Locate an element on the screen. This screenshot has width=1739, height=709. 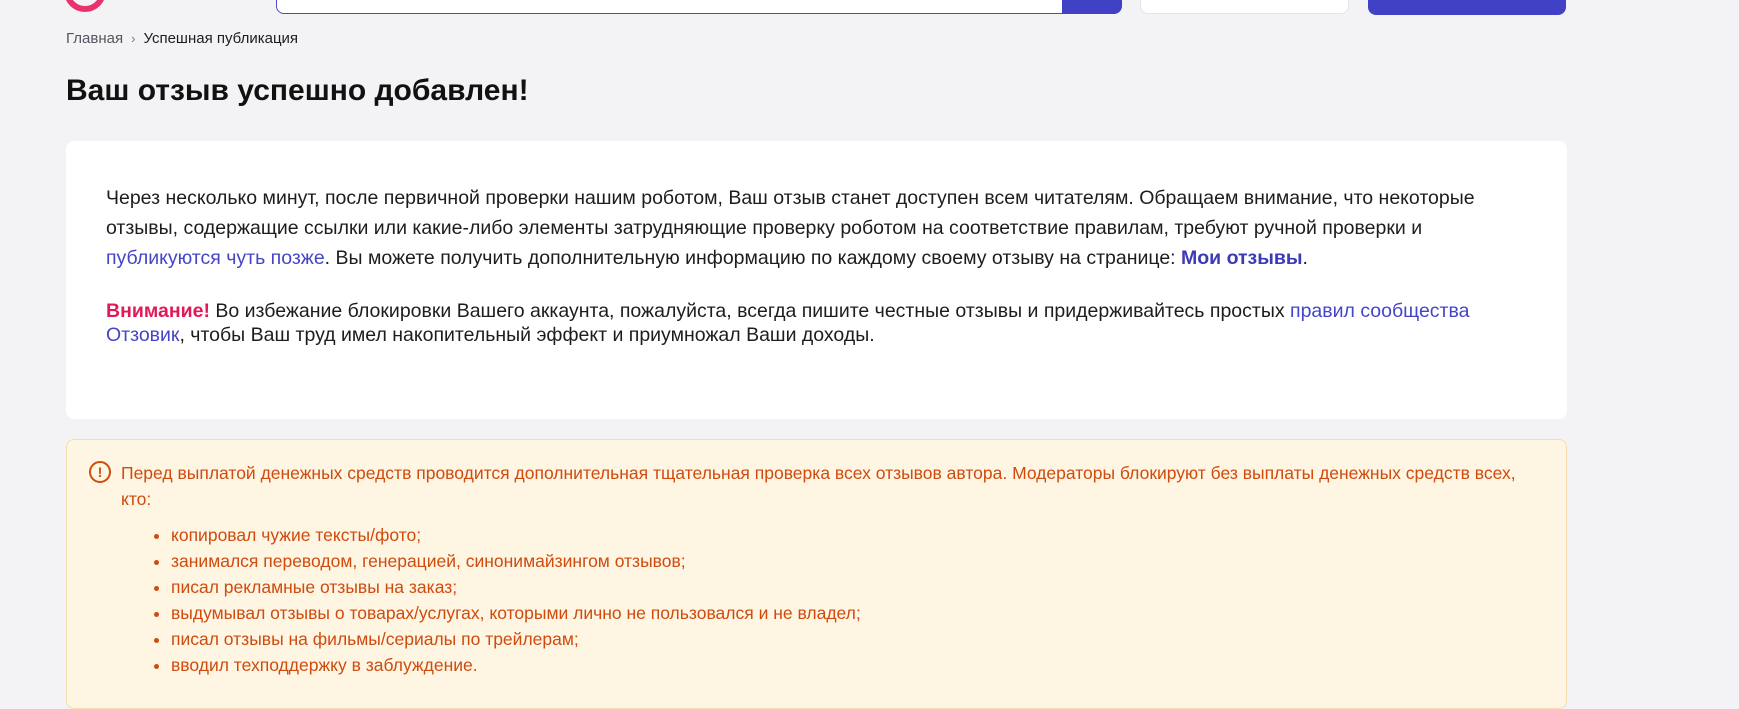
breadcrumb-home-link: Главная is located at coordinates (94, 38).